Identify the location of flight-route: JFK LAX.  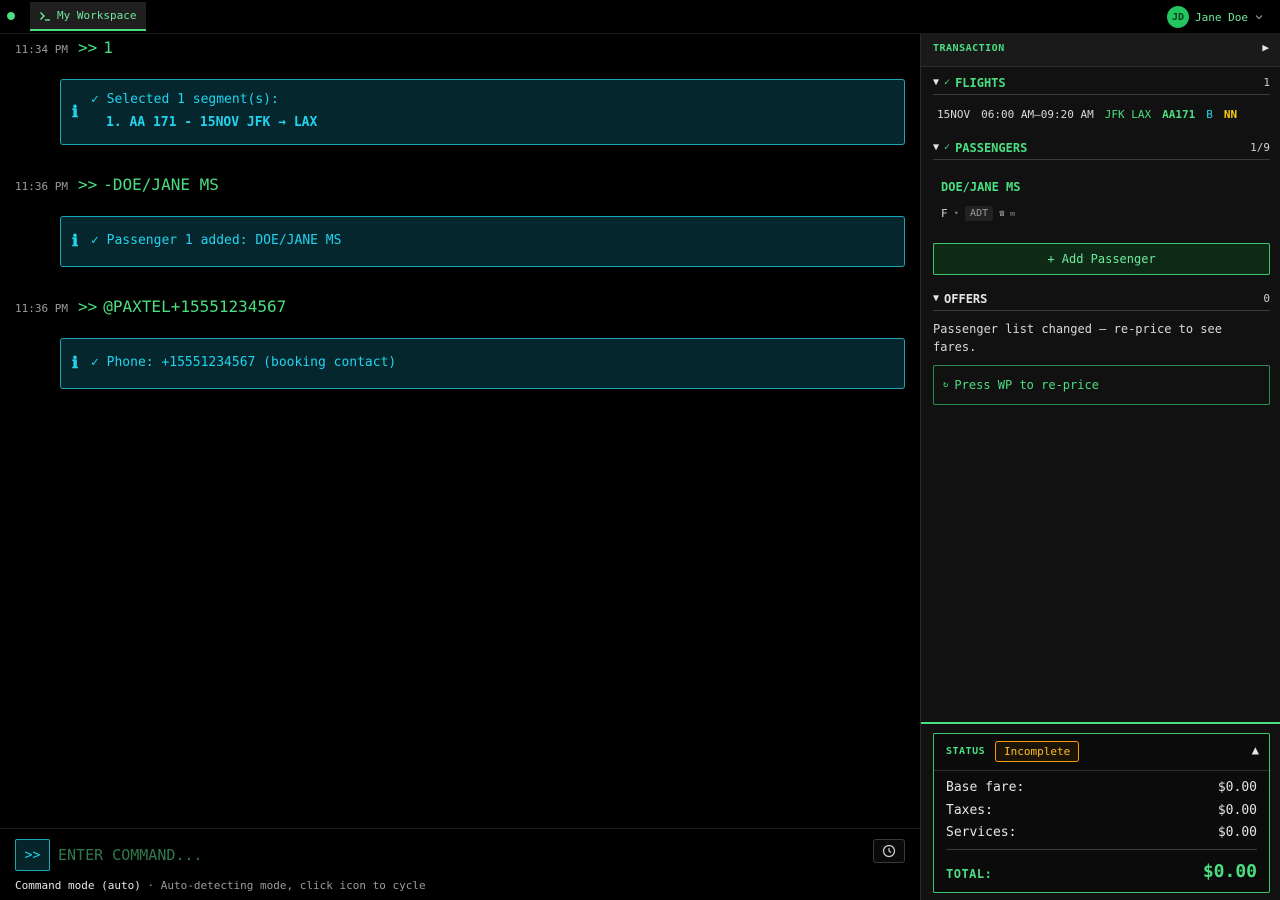
(1128, 114).